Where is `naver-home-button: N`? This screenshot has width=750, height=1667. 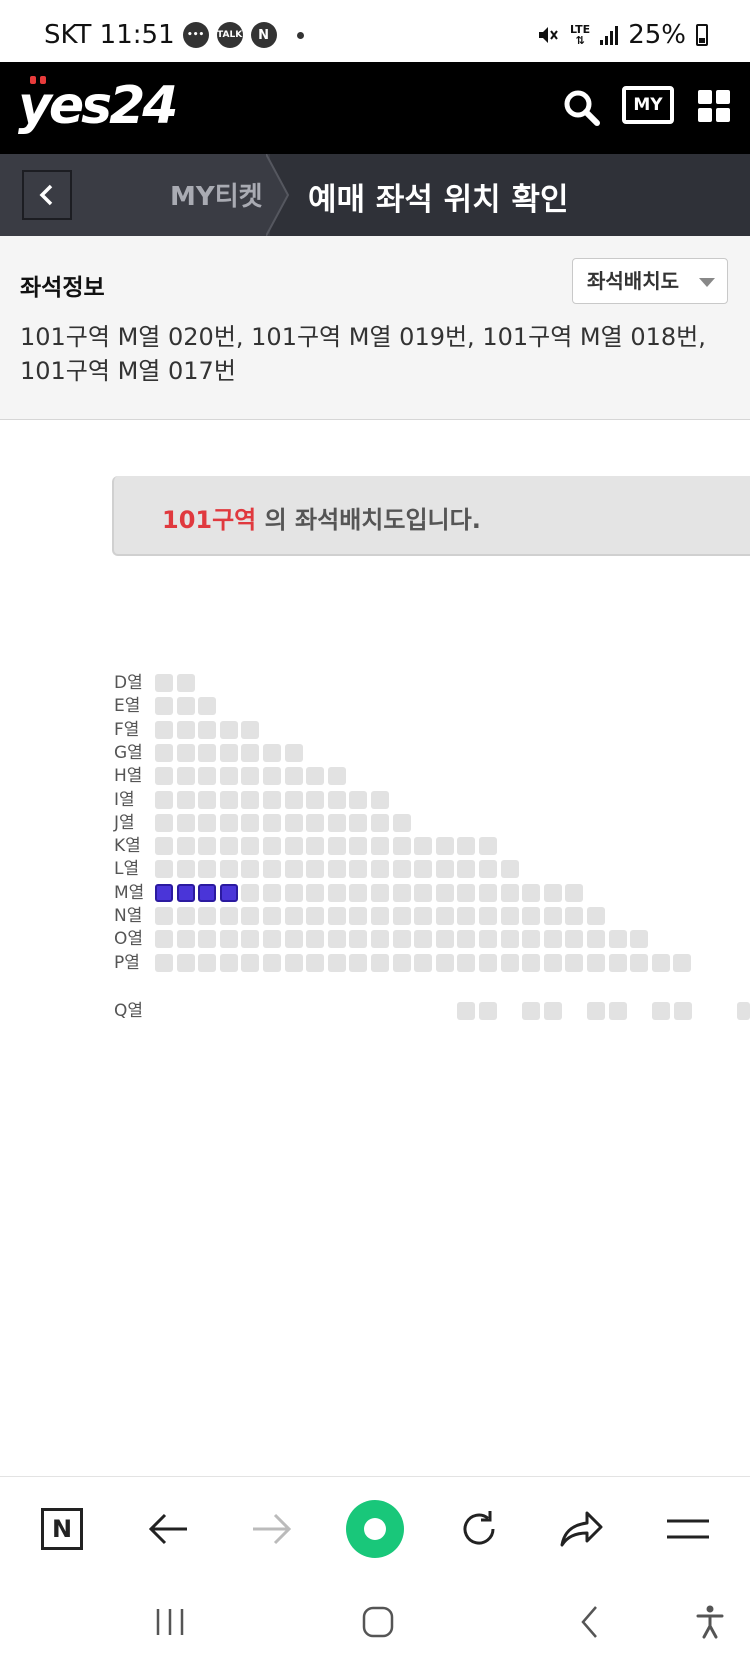 naver-home-button: N is located at coordinates (62, 1529).